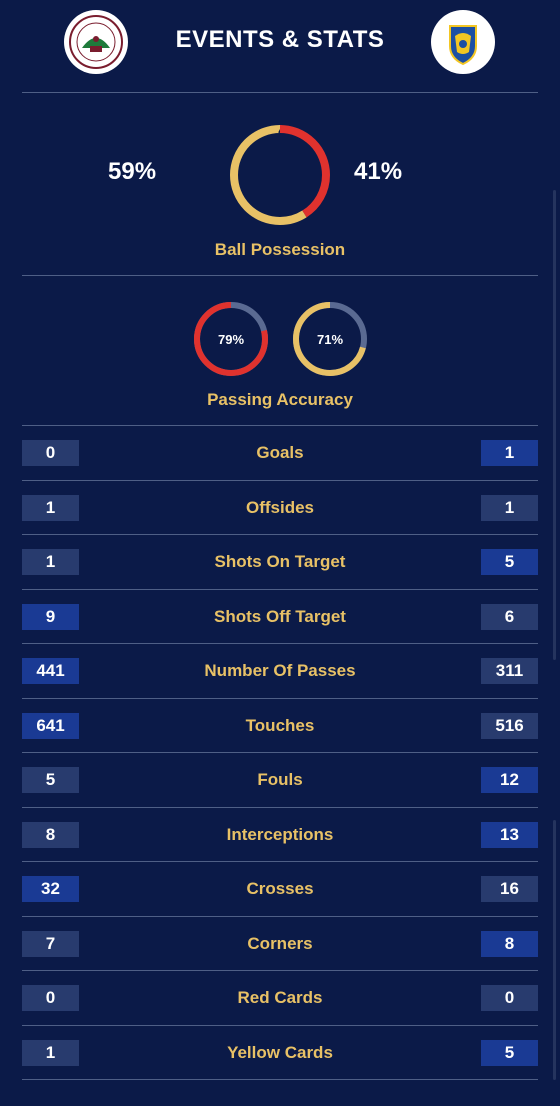 Image resolution: width=560 pixels, height=1106 pixels. What do you see at coordinates (509, 889) in the screenshot?
I see `away-stat-value: 16` at bounding box center [509, 889].